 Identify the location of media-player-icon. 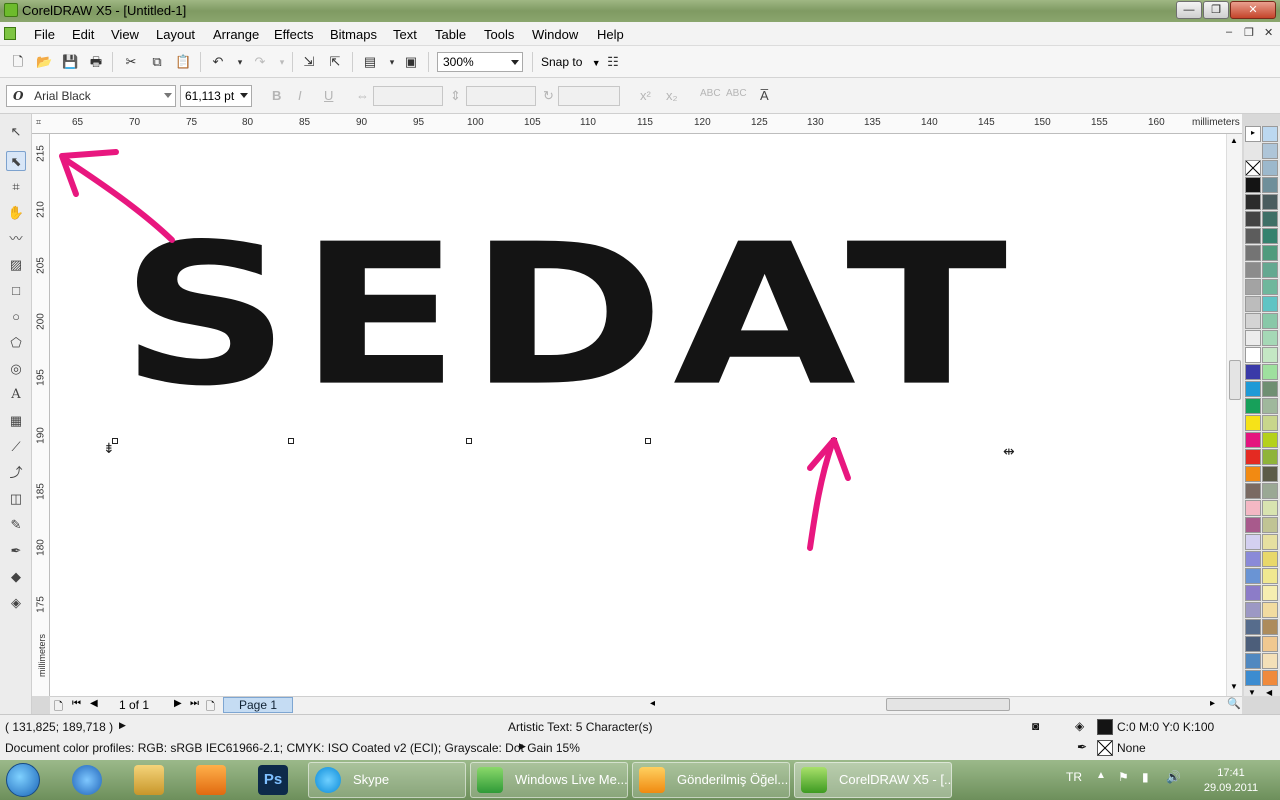
(211, 780).